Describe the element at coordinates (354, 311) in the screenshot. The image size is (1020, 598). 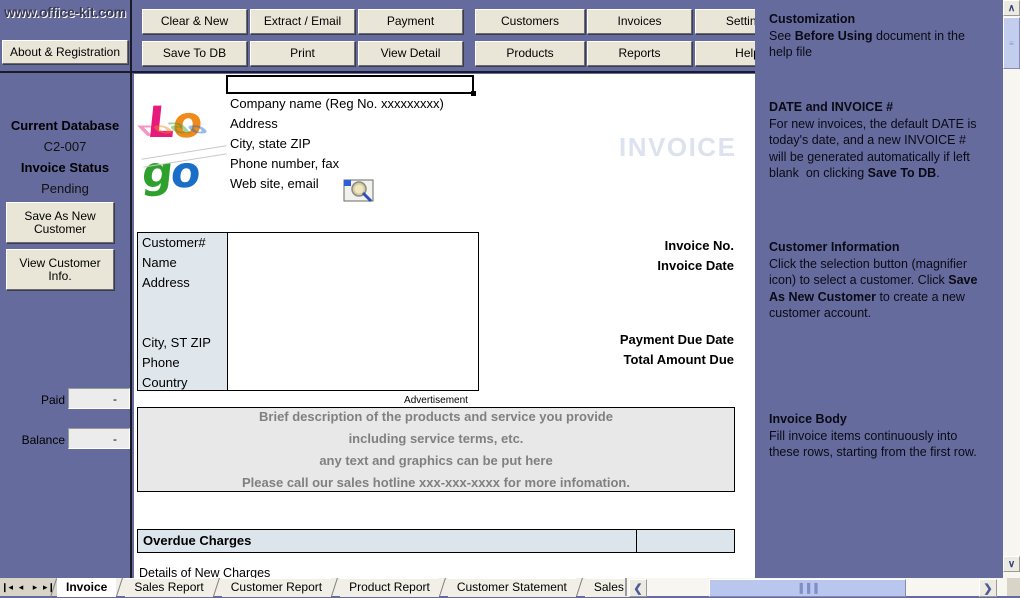
I see `customer-value-column` at that location.